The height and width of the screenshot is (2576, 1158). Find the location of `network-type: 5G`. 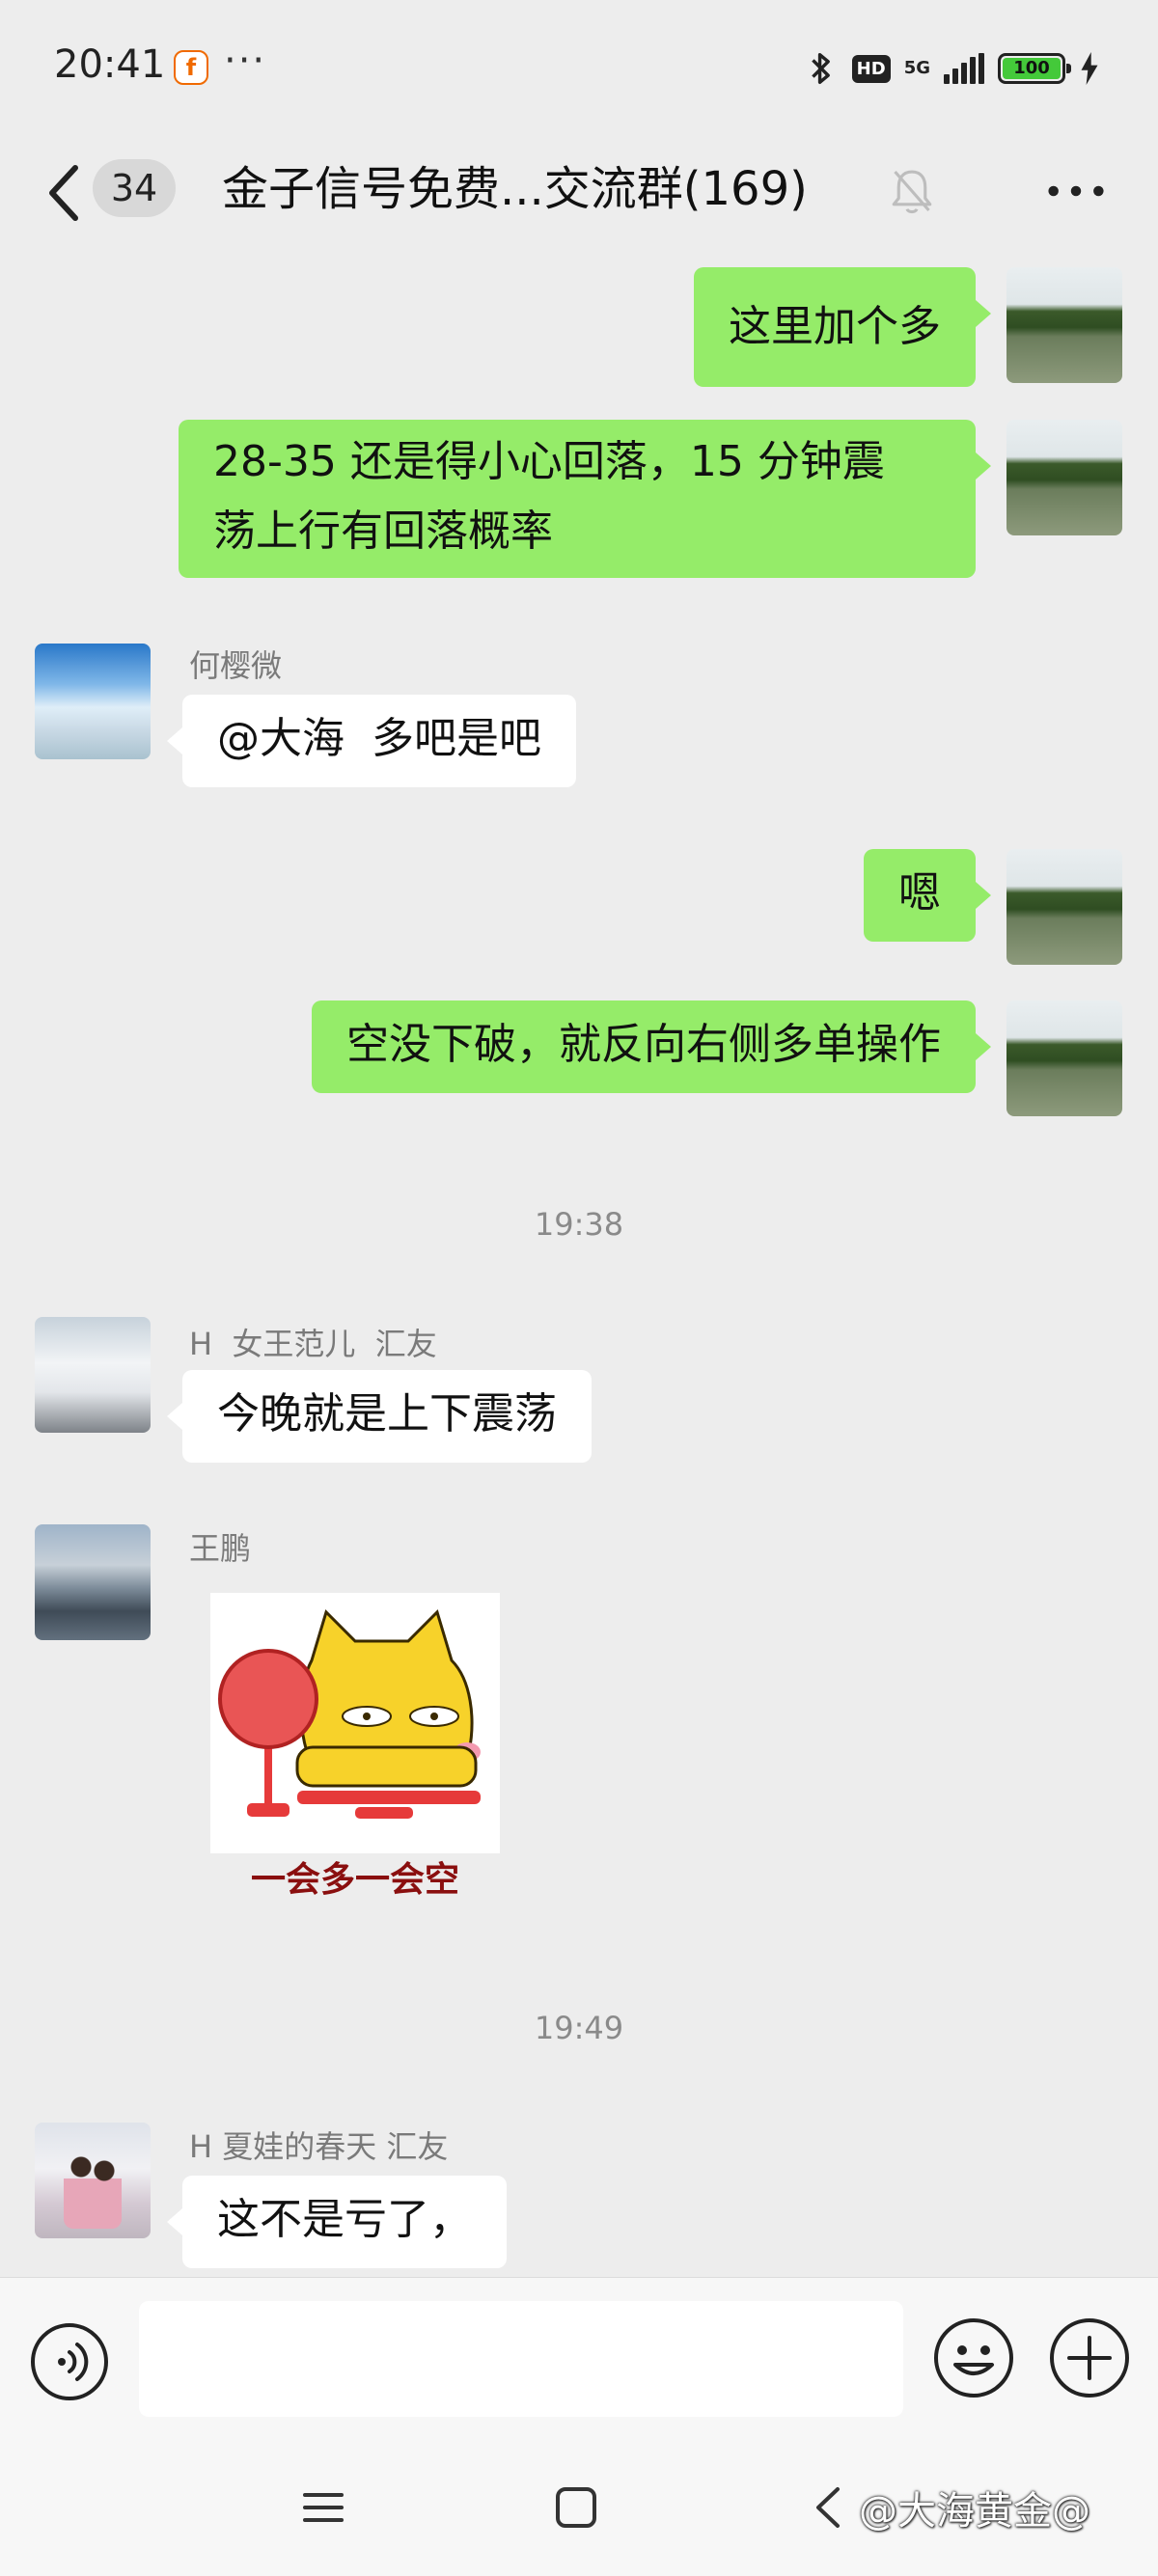

network-type: 5G is located at coordinates (916, 68).